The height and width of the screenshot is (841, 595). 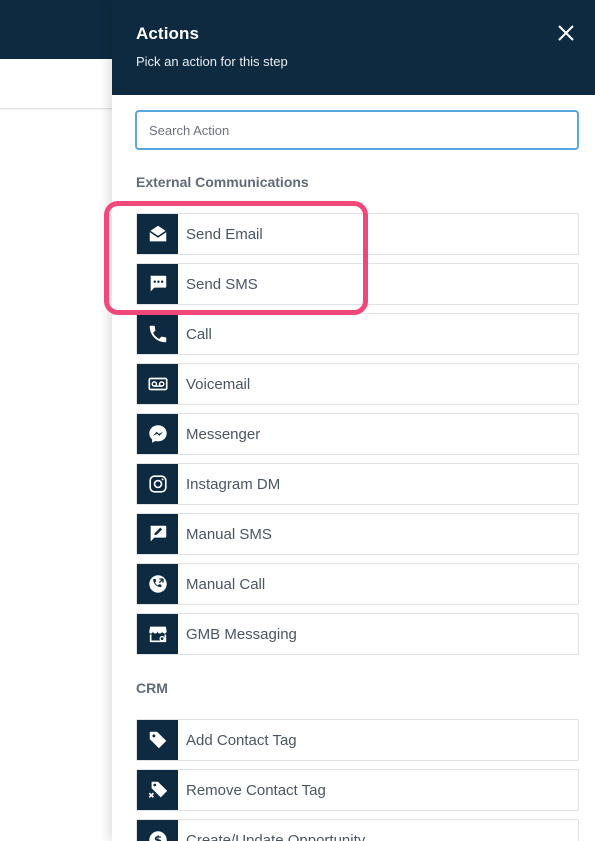 I want to click on storefront-icon, so click(x=157, y=634).